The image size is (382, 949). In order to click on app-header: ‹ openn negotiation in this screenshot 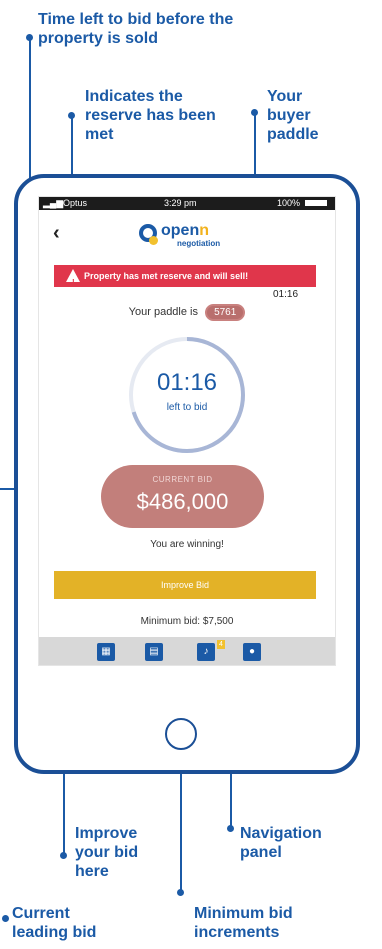, I will do `click(187, 234)`.